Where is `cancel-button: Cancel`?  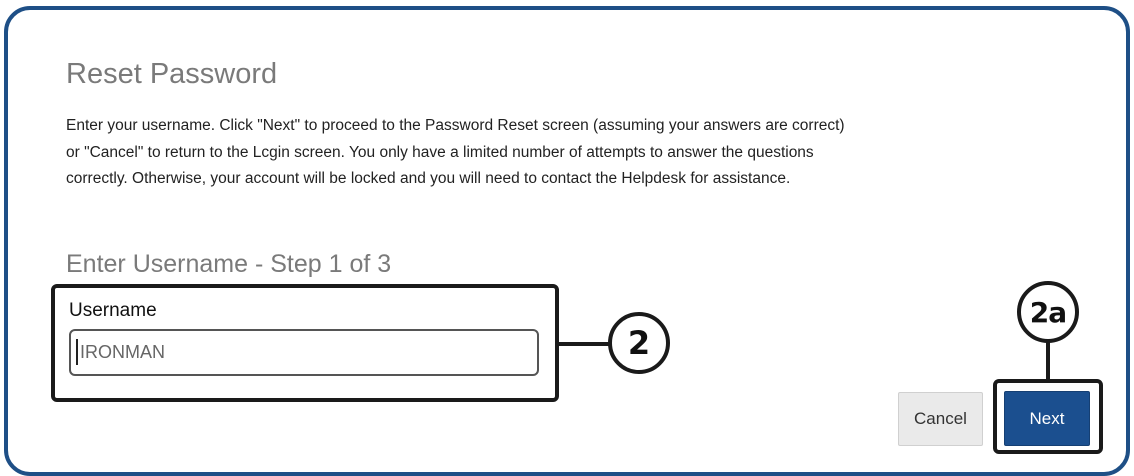
cancel-button: Cancel is located at coordinates (940, 419).